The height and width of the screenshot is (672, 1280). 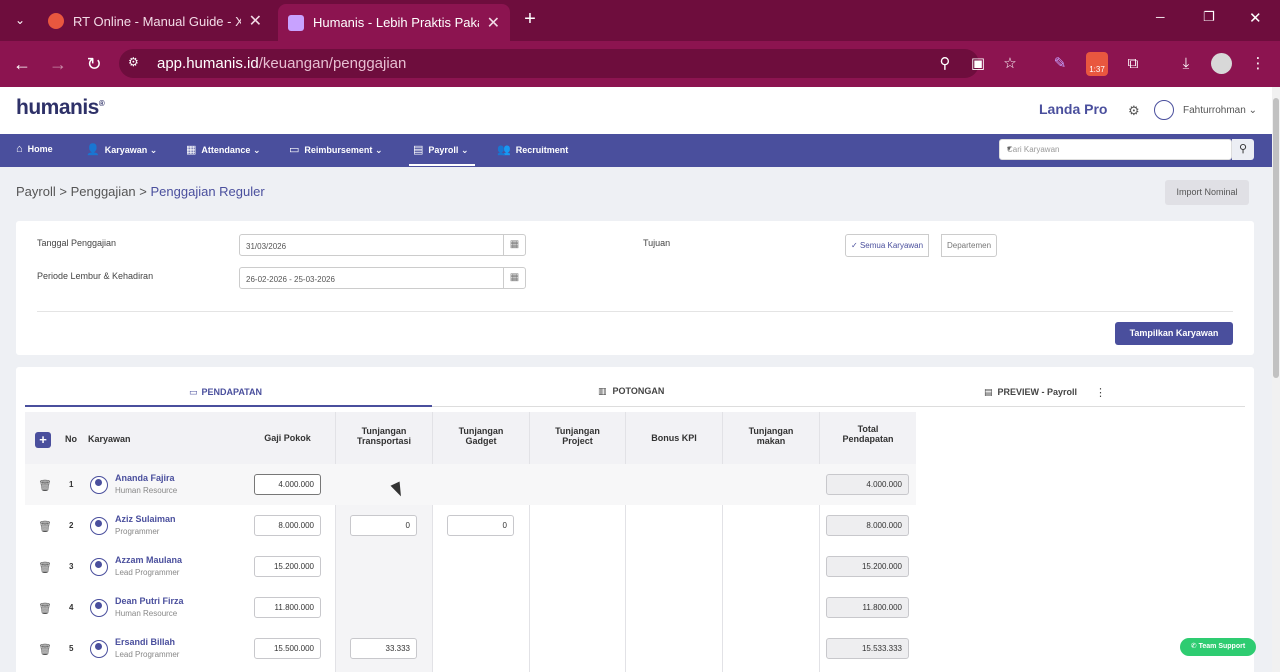 I want to click on tanggal-label: Tanggal Penggajian, so click(x=77, y=243).